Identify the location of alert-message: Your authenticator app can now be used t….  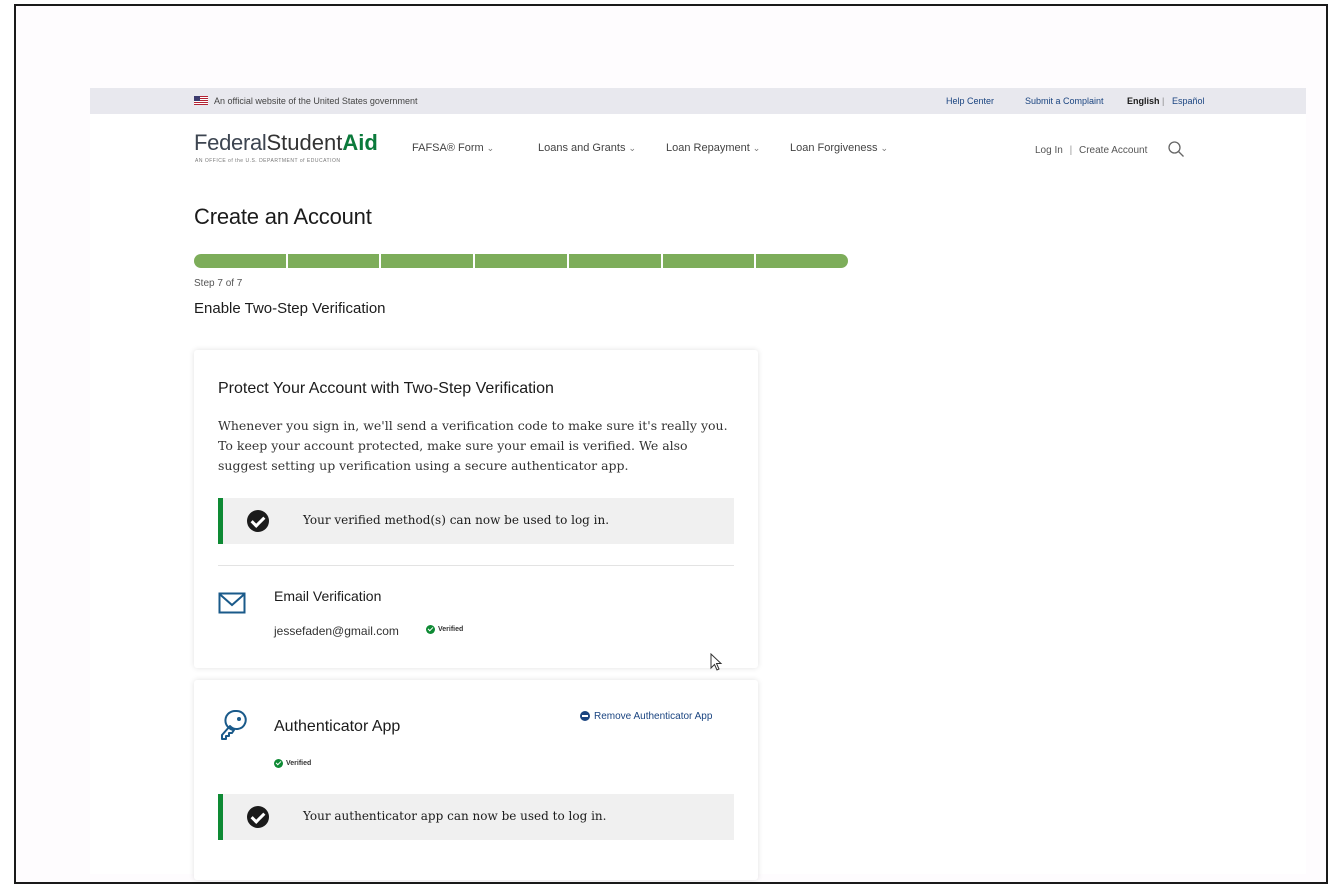
(455, 816).